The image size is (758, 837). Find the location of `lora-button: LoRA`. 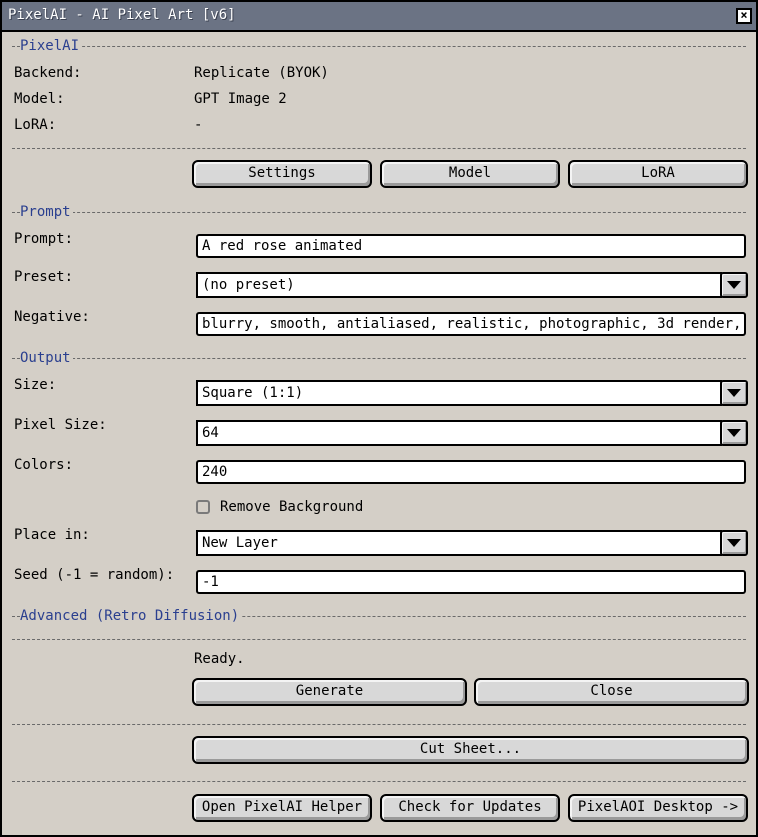

lora-button: LoRA is located at coordinates (658, 174).